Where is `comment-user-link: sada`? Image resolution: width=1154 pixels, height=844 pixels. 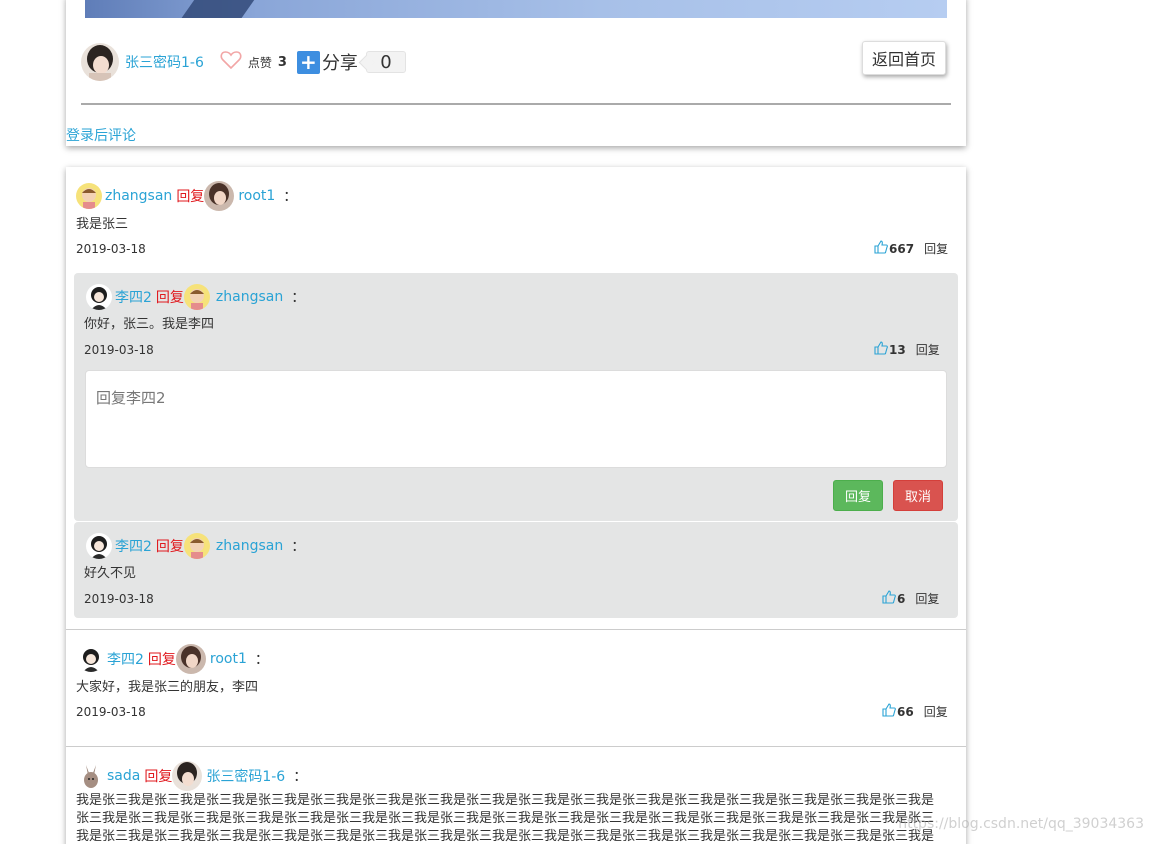 comment-user-link: sada is located at coordinates (123, 776).